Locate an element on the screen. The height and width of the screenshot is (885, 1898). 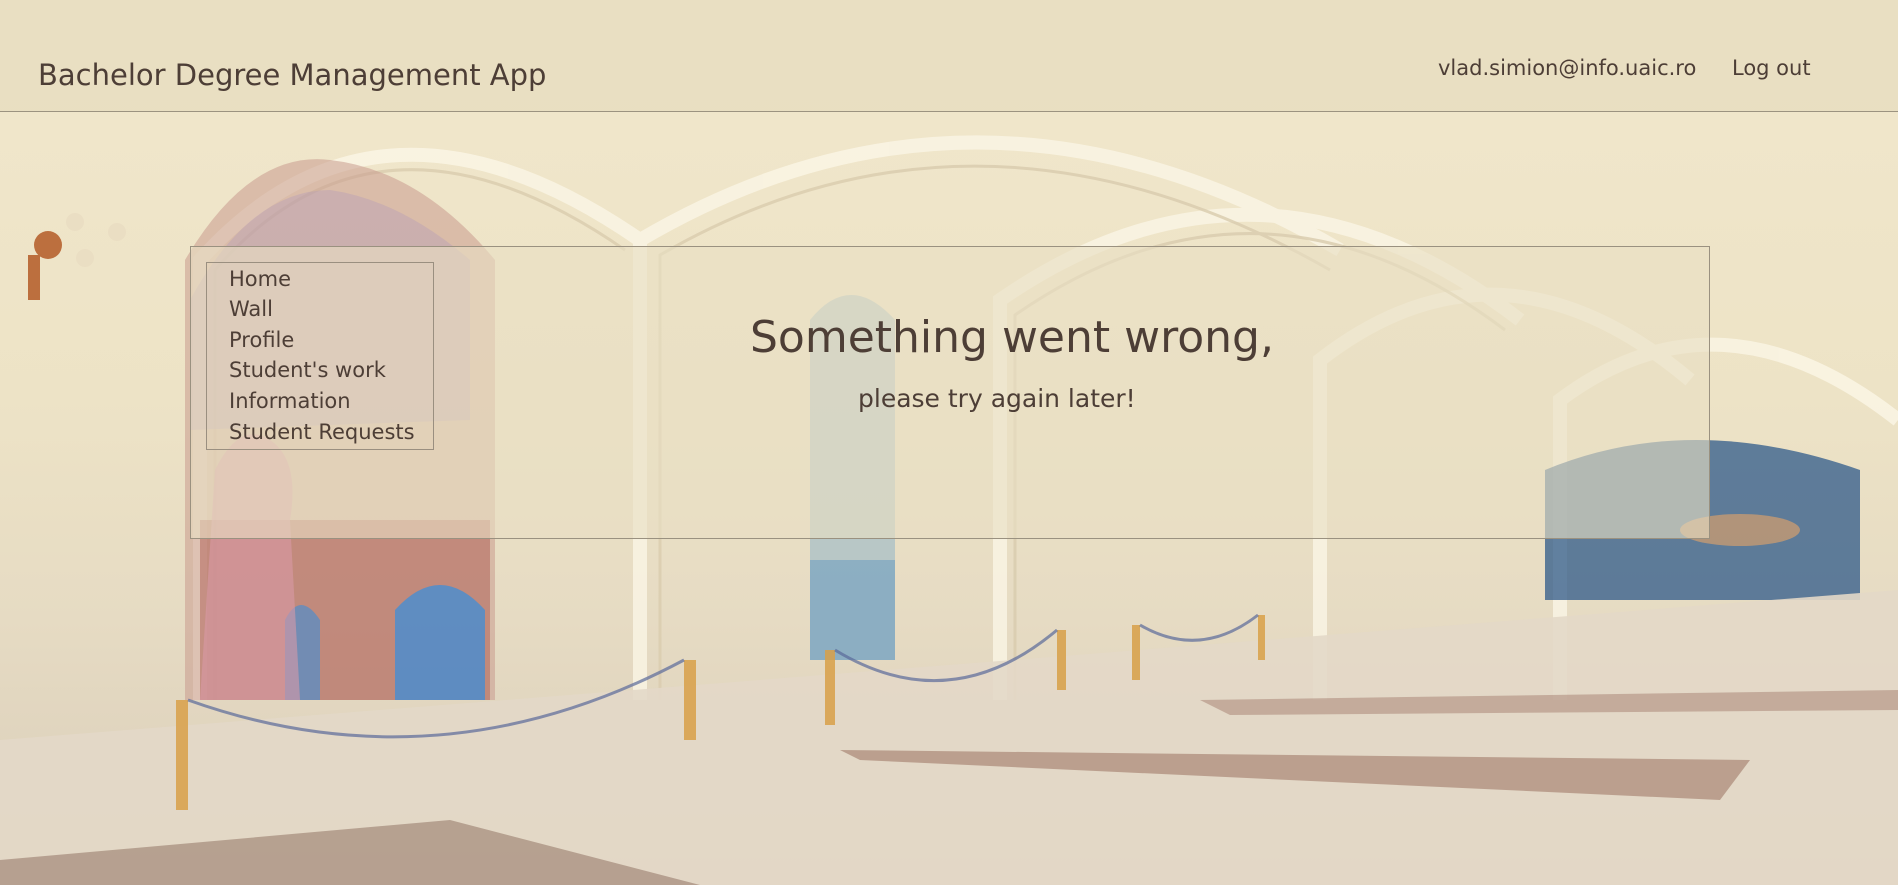
nav-item-profile: Profile is located at coordinates (261, 340).